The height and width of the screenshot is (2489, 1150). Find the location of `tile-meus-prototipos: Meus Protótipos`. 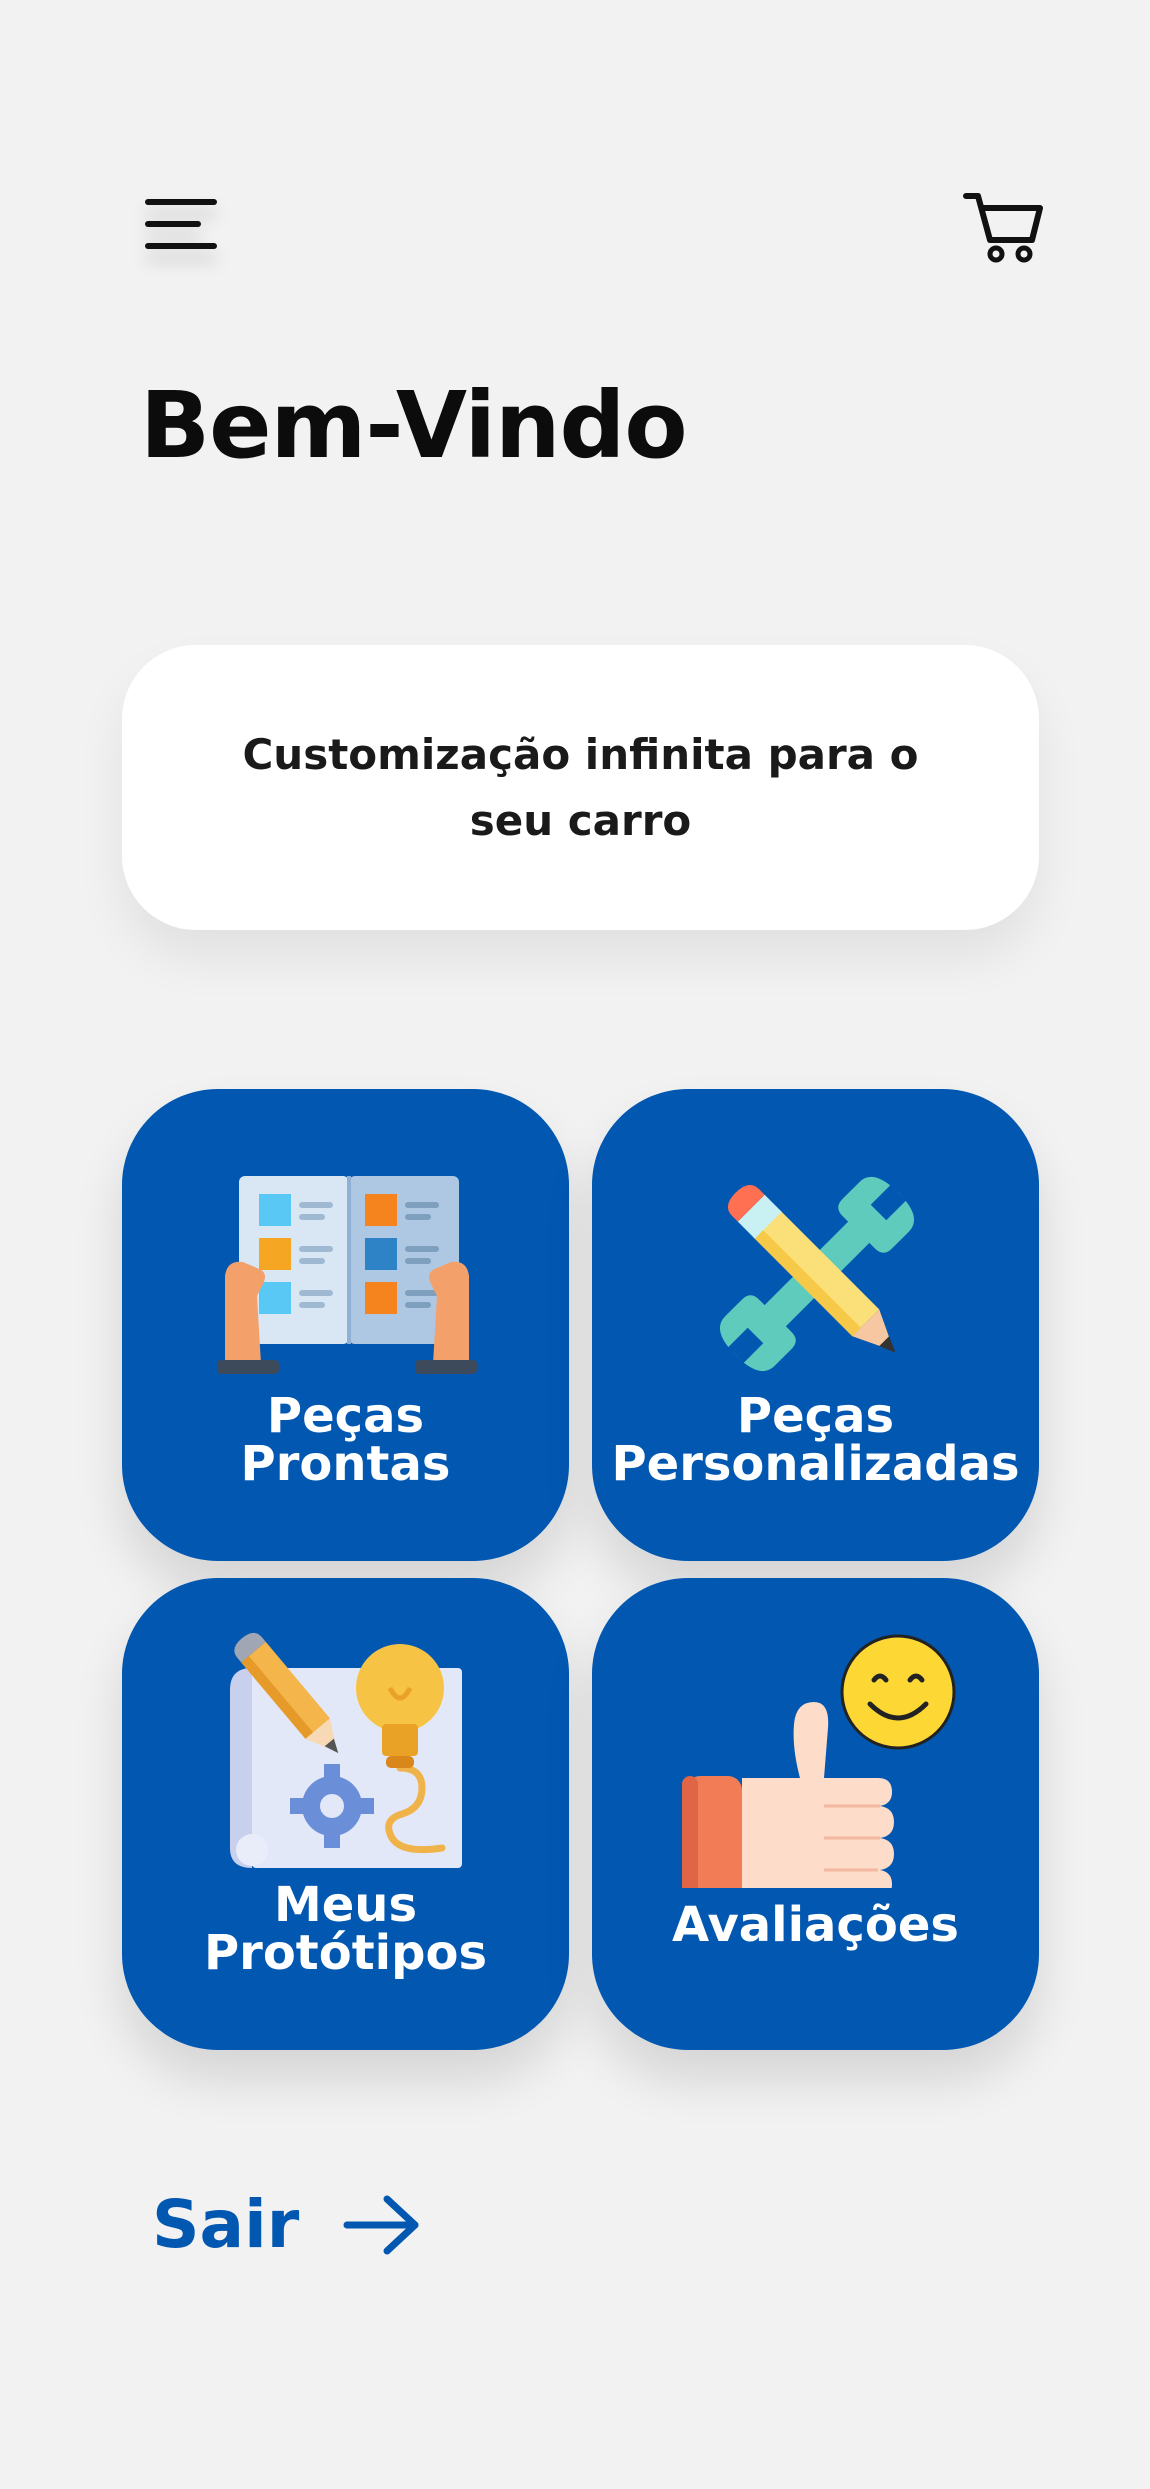

tile-meus-prototipos: Meus Protótipos is located at coordinates (345, 1814).